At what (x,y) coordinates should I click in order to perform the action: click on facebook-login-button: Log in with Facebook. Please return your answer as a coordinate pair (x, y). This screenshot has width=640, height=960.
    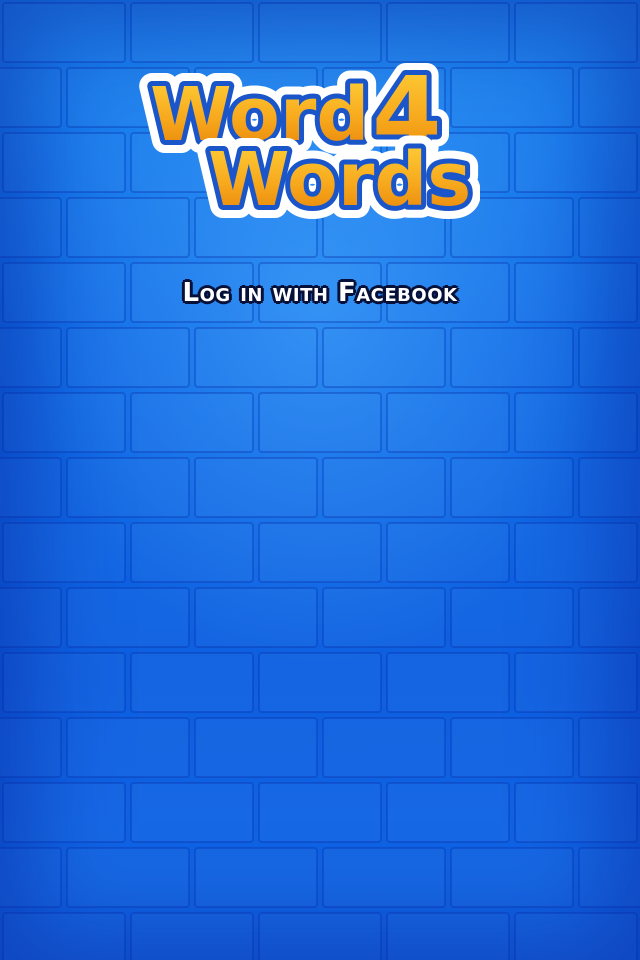
    Looking at the image, I should click on (320, 293).